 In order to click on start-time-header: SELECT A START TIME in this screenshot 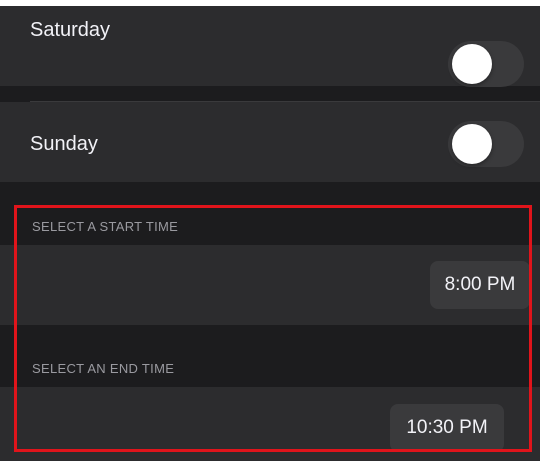, I will do `click(105, 226)`.